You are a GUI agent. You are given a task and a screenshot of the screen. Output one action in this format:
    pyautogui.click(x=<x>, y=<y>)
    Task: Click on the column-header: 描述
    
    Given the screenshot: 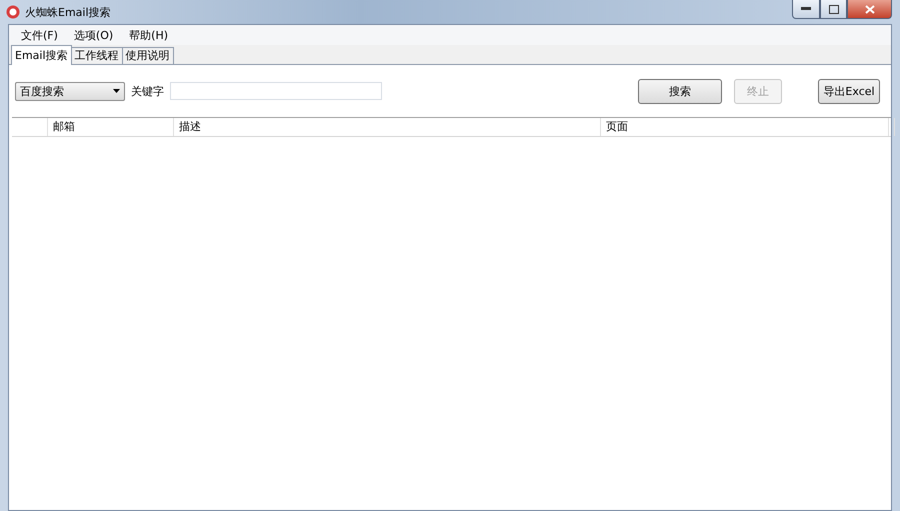 What is the action you would take?
    pyautogui.click(x=387, y=127)
    